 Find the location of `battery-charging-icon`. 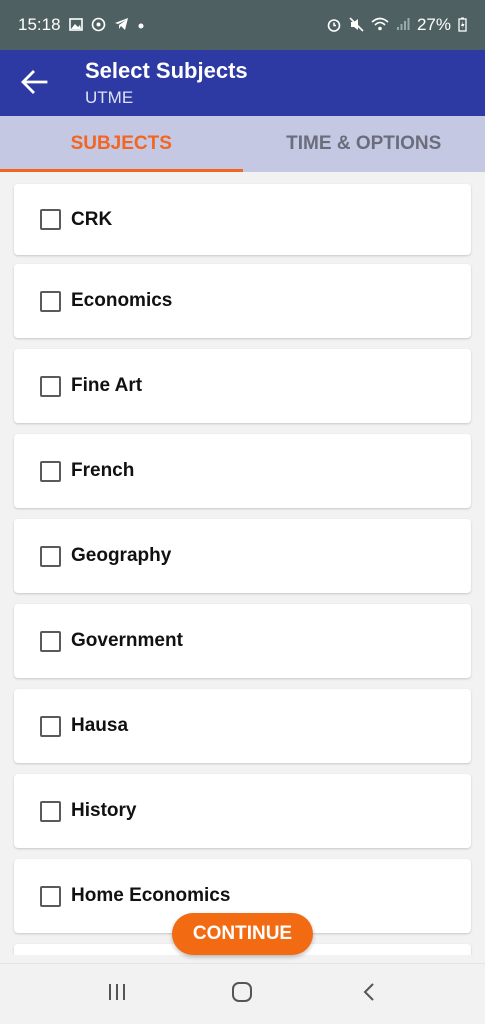

battery-charging-icon is located at coordinates (462, 25).